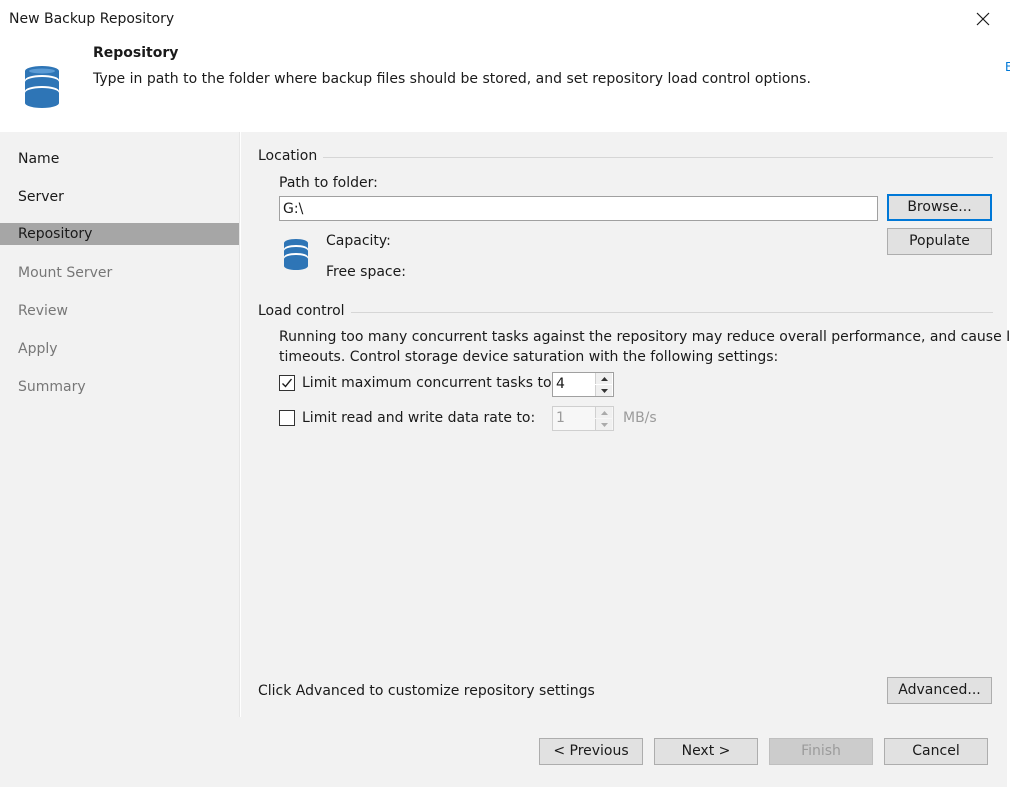 This screenshot has width=1010, height=789. Describe the element at coordinates (560, 418) in the screenshot. I see `data-rate-value: 1` at that location.